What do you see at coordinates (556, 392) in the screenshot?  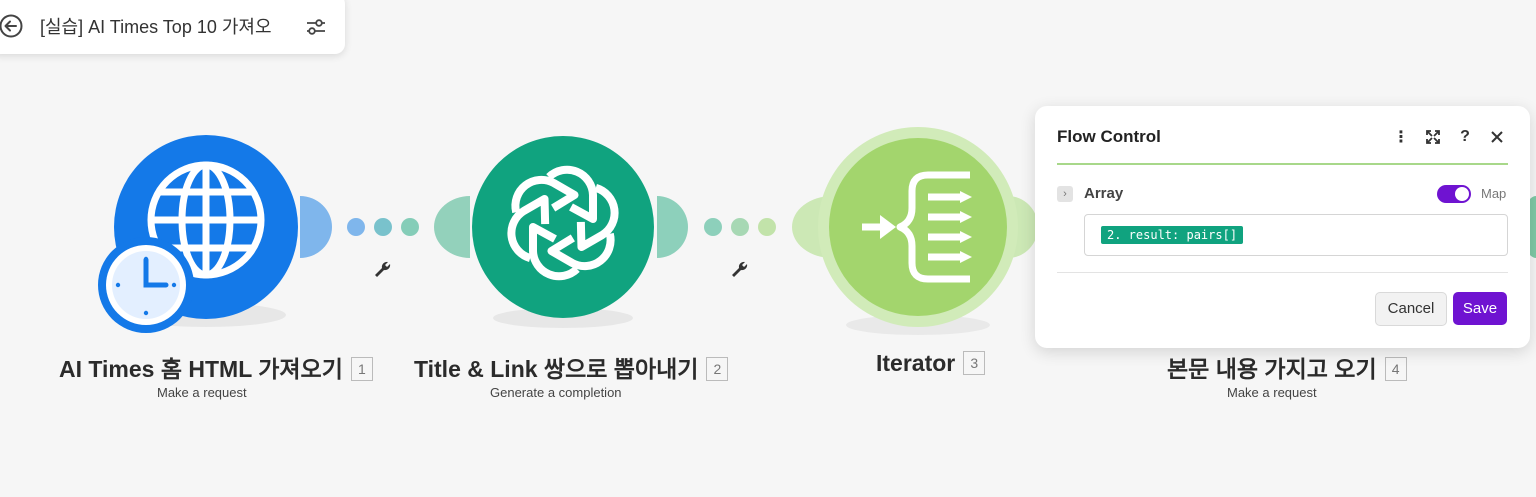 I see `module-2-subtitle: Generate a completion` at bounding box center [556, 392].